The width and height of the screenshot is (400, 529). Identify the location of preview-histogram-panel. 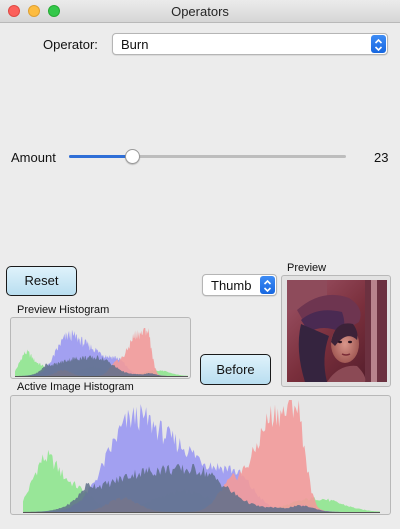
(100, 348).